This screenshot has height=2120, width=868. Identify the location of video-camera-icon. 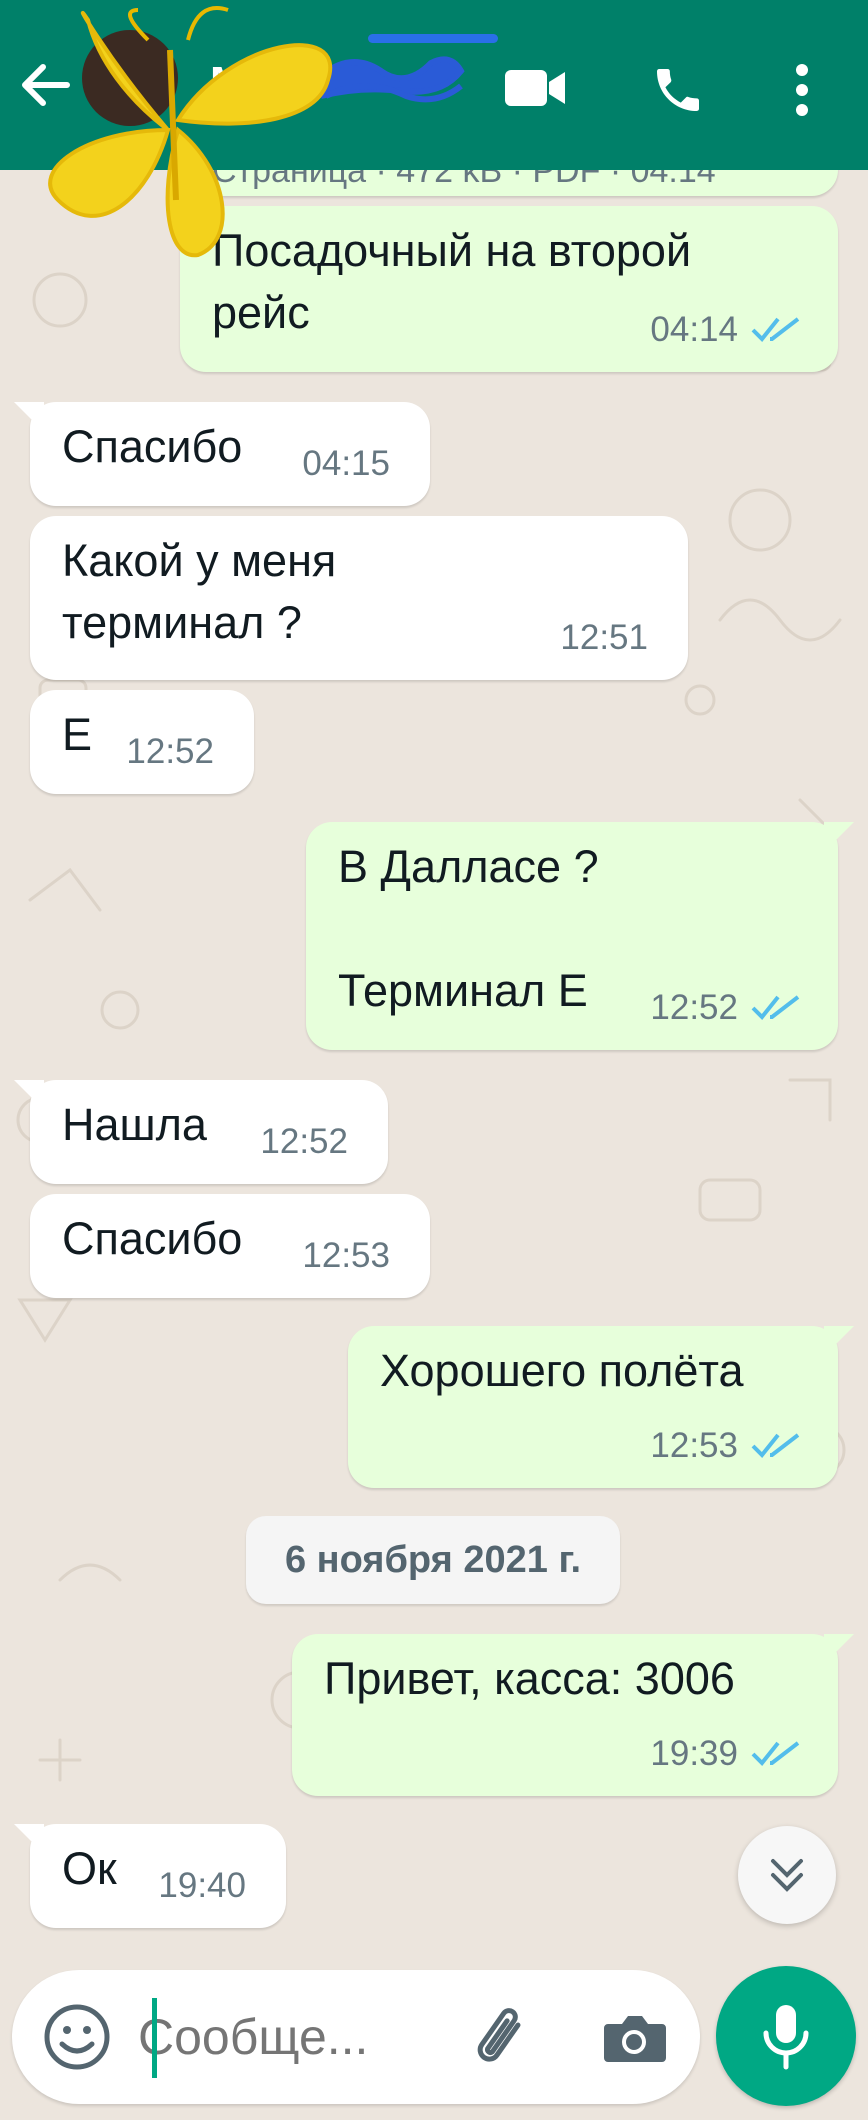
(535, 88).